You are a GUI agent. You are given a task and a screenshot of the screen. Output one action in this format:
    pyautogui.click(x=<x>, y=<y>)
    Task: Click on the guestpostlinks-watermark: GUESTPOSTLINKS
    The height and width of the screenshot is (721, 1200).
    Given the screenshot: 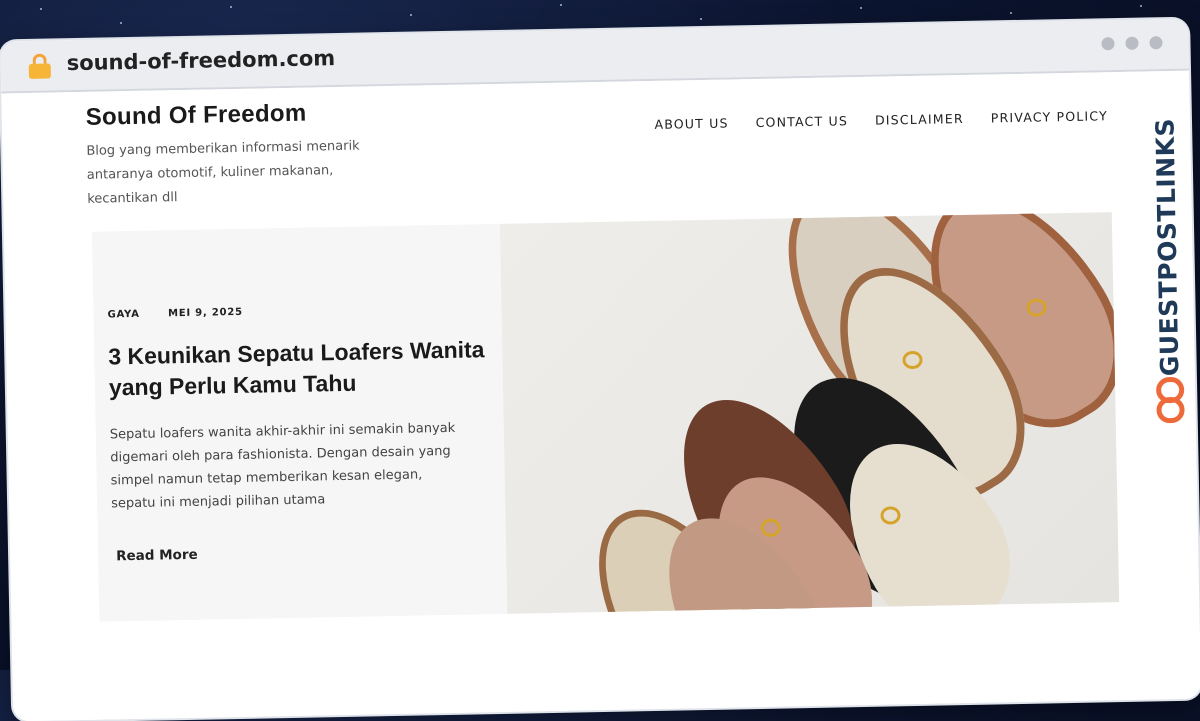 What is the action you would take?
    pyautogui.click(x=1168, y=274)
    